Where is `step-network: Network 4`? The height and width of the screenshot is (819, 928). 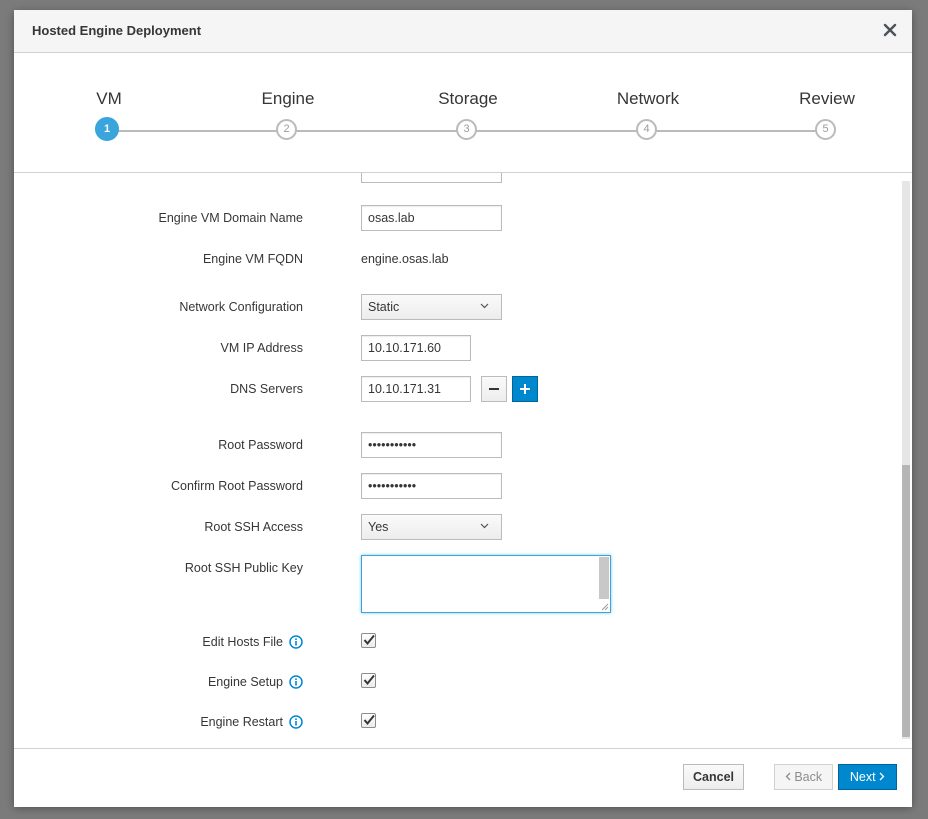
step-network: Network 4 is located at coordinates (648, 103).